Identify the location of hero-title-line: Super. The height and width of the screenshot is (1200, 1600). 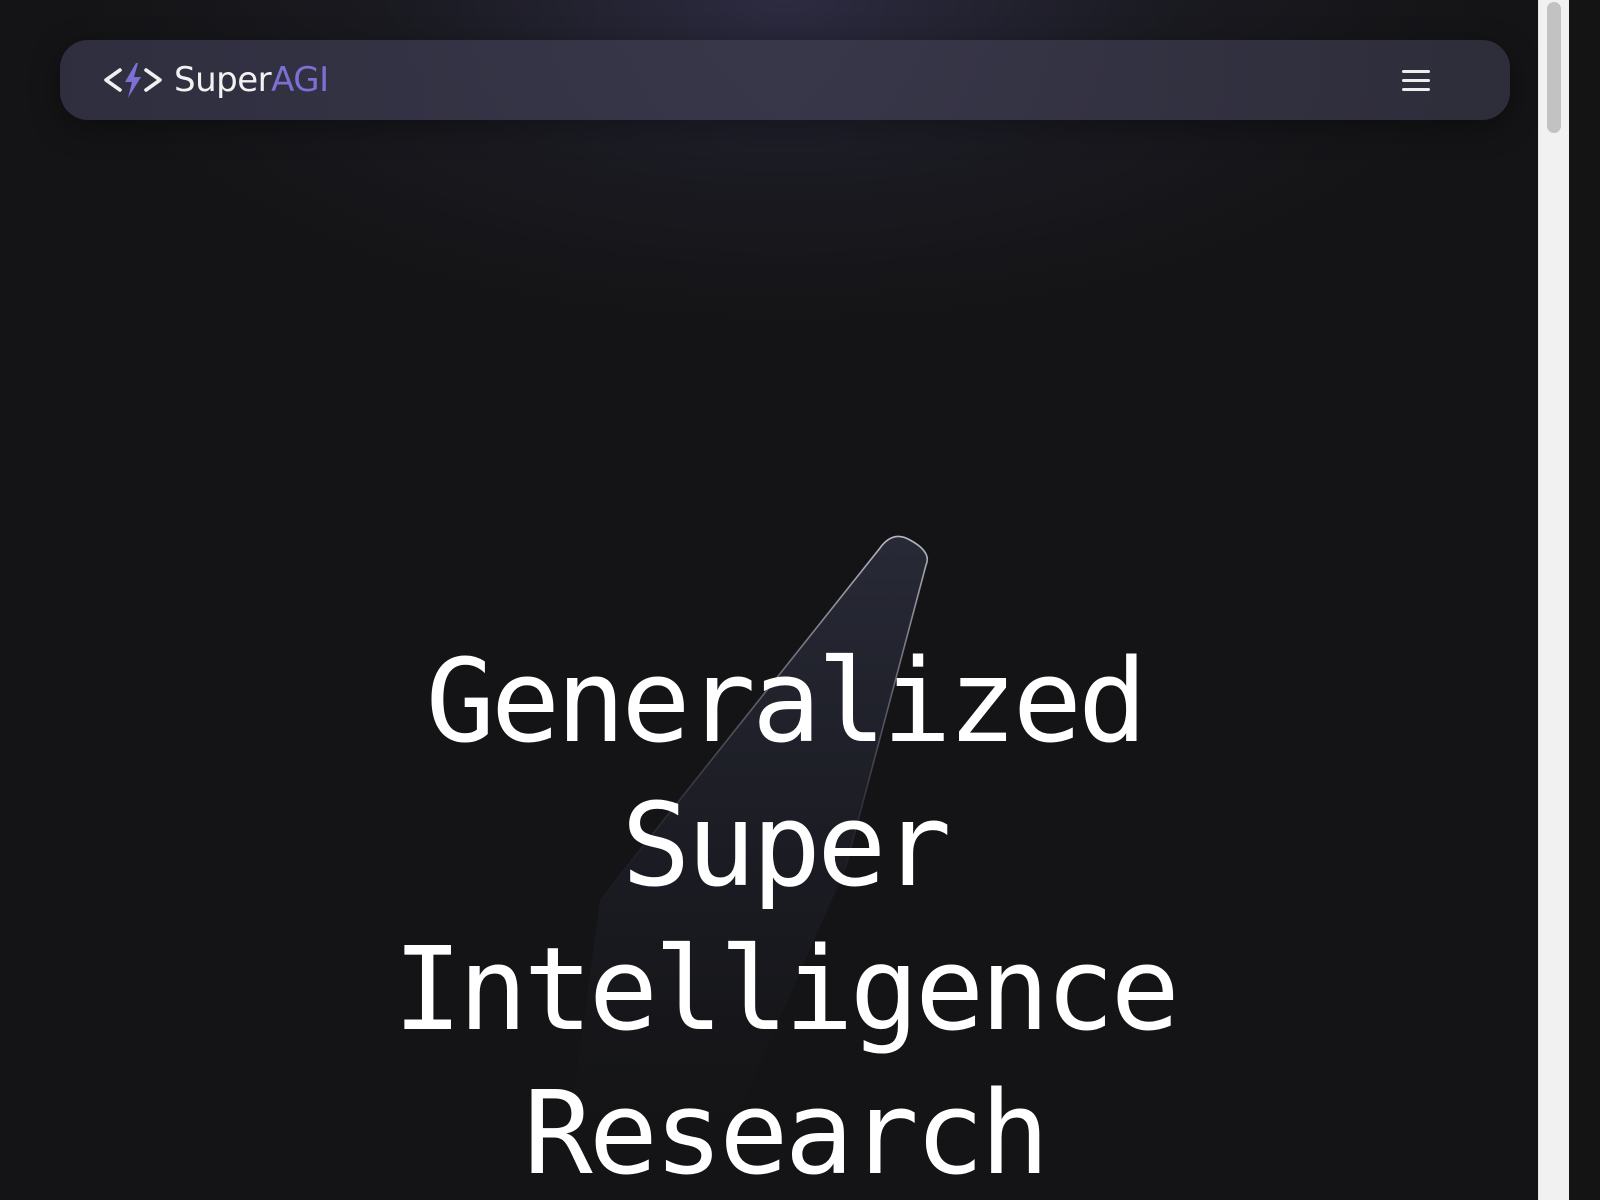
(786, 846).